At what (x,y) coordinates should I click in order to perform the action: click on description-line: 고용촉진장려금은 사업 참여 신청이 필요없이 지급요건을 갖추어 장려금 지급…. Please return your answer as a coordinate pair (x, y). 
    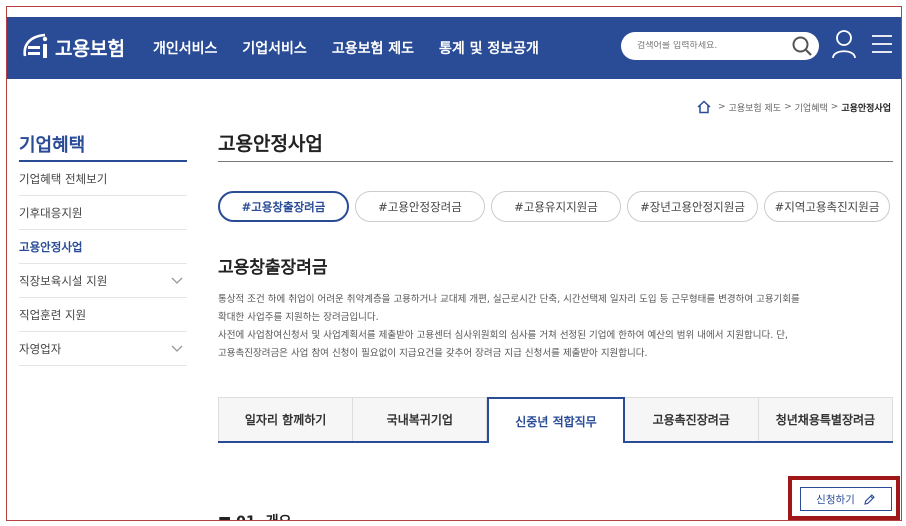
    Looking at the image, I should click on (433, 353).